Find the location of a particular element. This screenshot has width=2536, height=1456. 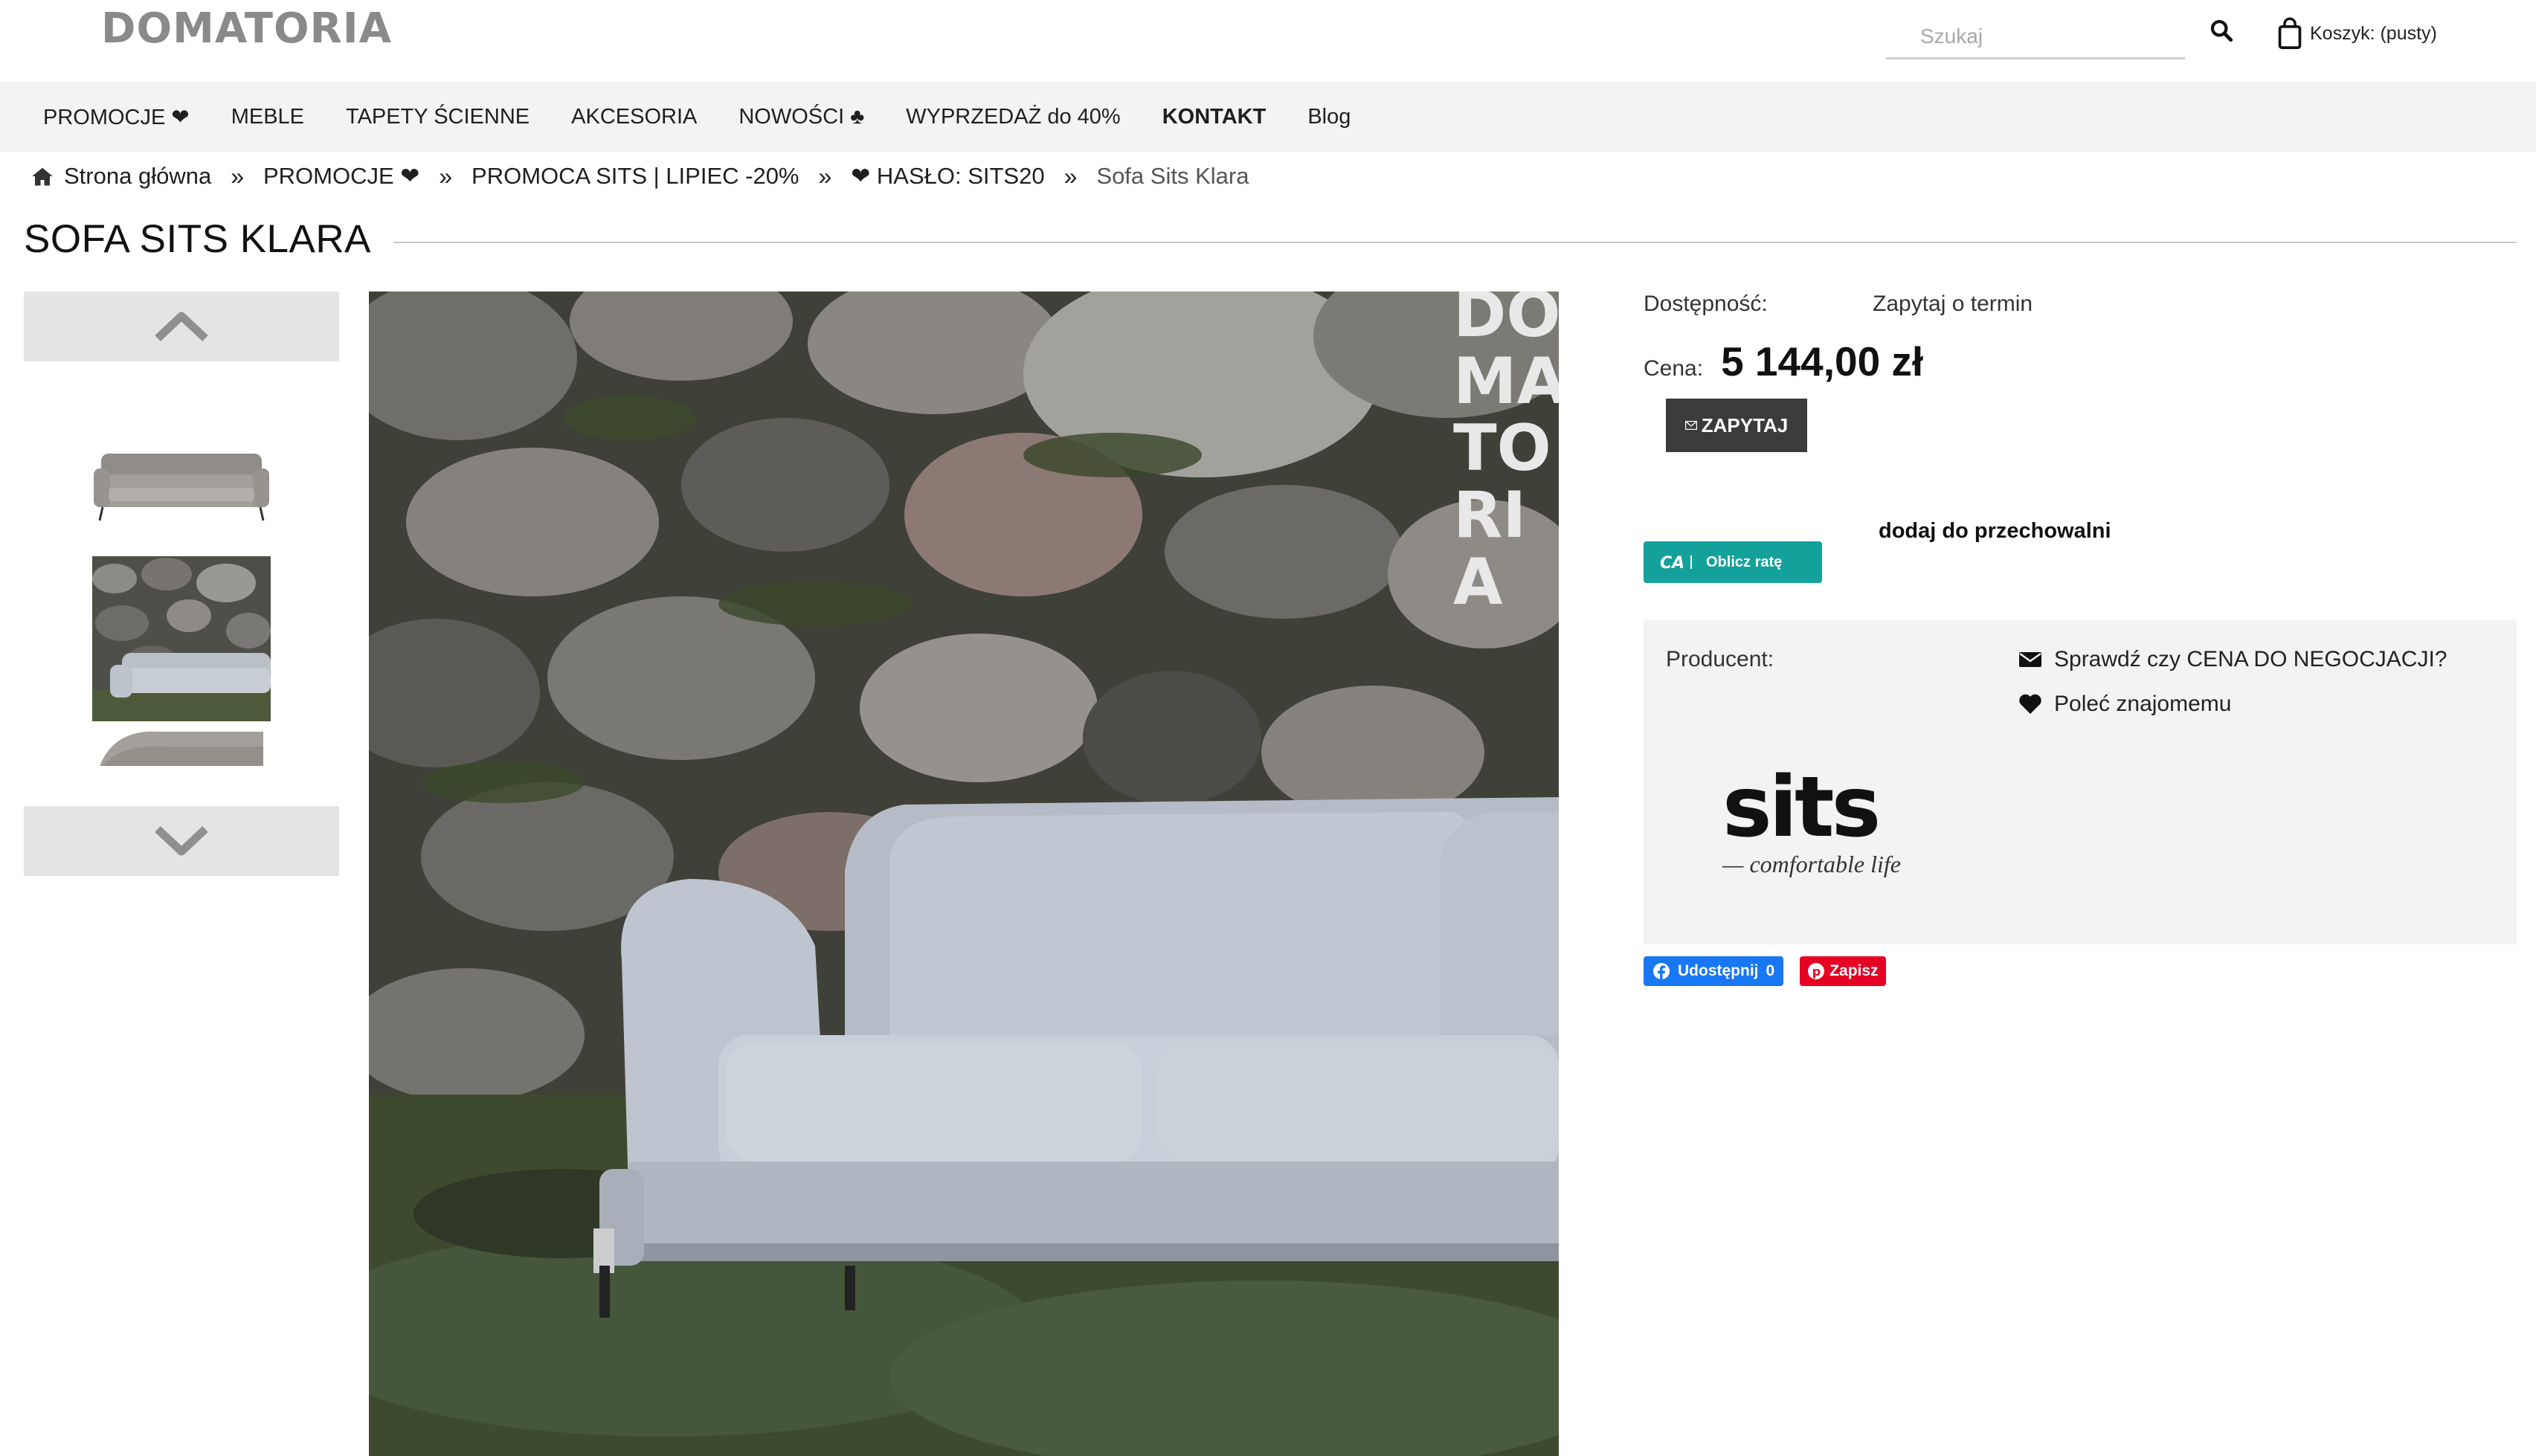

ask-button: ZAPYTAJ is located at coordinates (1737, 426).